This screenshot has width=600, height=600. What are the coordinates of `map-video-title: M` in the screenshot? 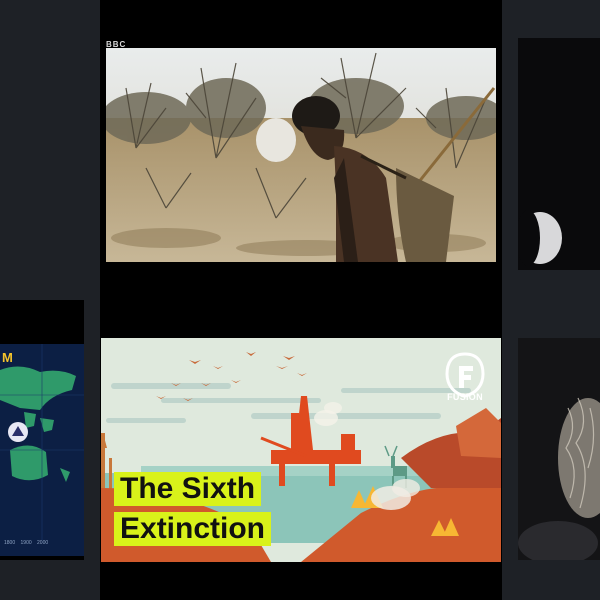 It's located at (7, 357).